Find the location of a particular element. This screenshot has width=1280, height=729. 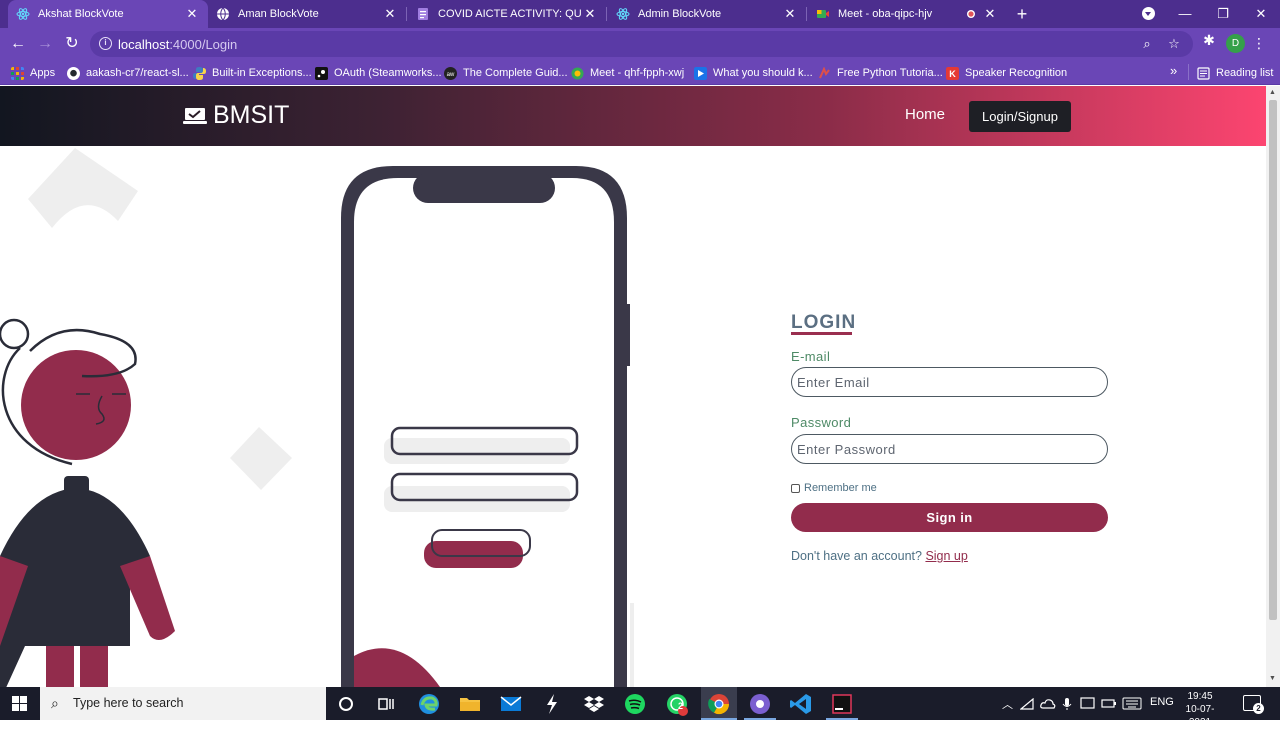

title-underline is located at coordinates (821, 333).